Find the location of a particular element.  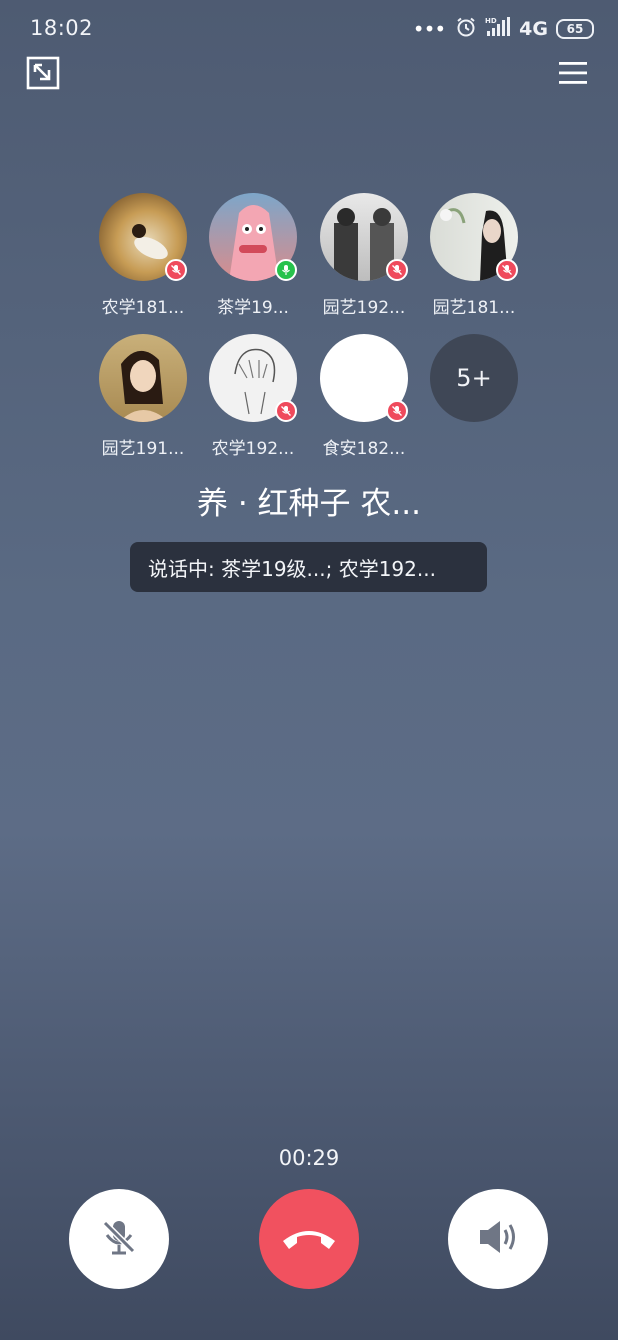

phone-hangup-icon is located at coordinates (309, 1239).